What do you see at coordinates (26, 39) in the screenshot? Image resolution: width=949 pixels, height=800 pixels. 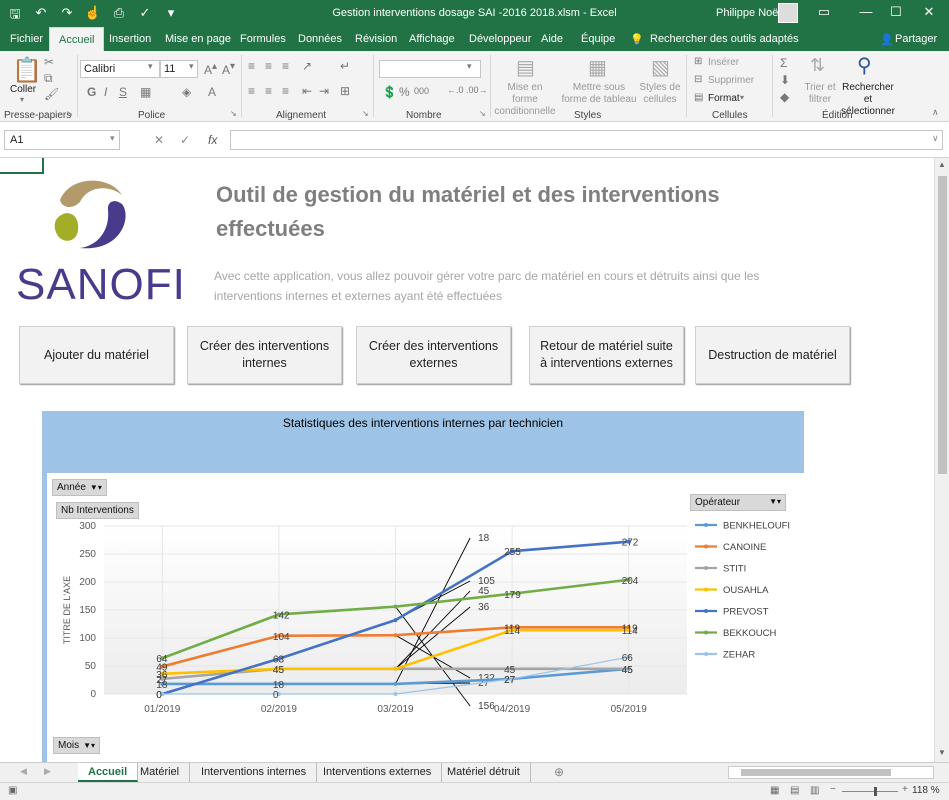 I see `tab-fichier: Fichier` at bounding box center [26, 39].